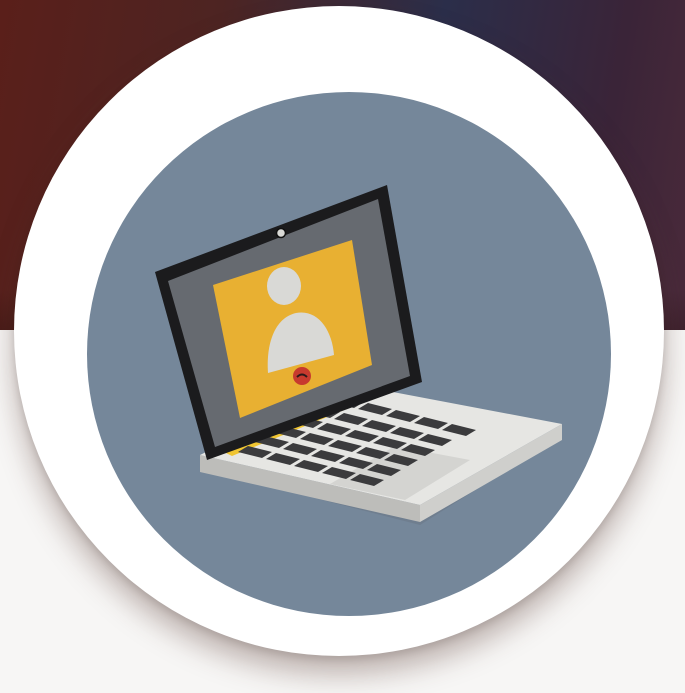 This screenshot has width=685, height=693. What do you see at coordinates (284, 286) in the screenshot?
I see `user-avatar-icon` at bounding box center [284, 286].